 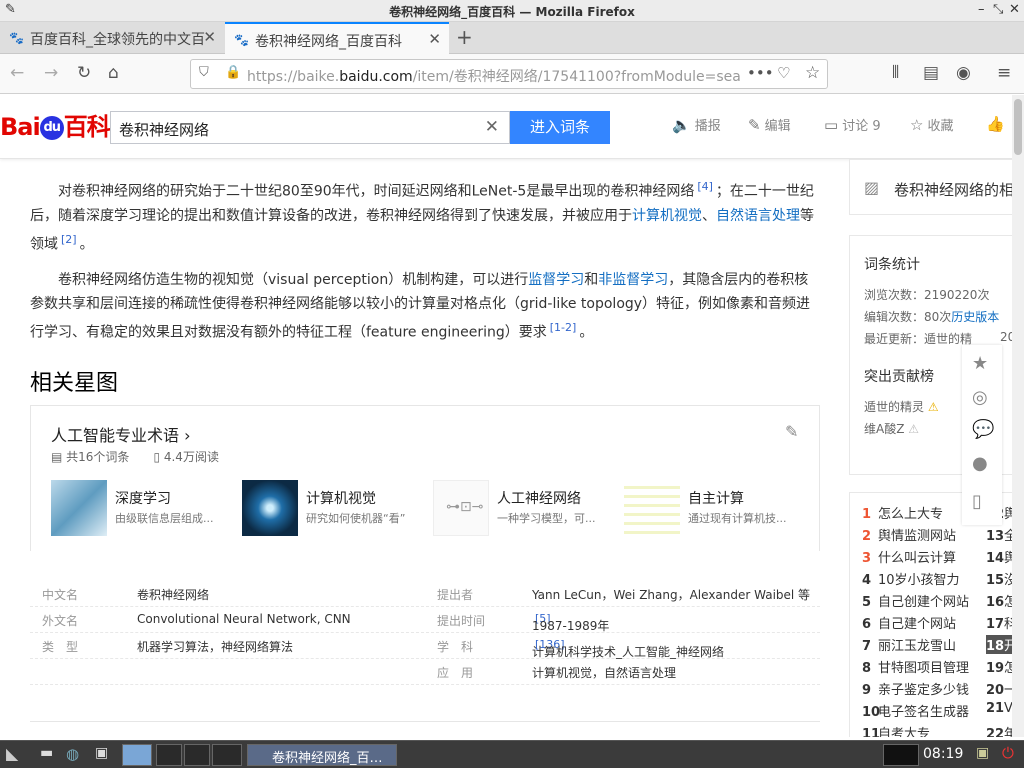 I want to click on edit-pencil-icon: ✎, so click(x=791, y=431).